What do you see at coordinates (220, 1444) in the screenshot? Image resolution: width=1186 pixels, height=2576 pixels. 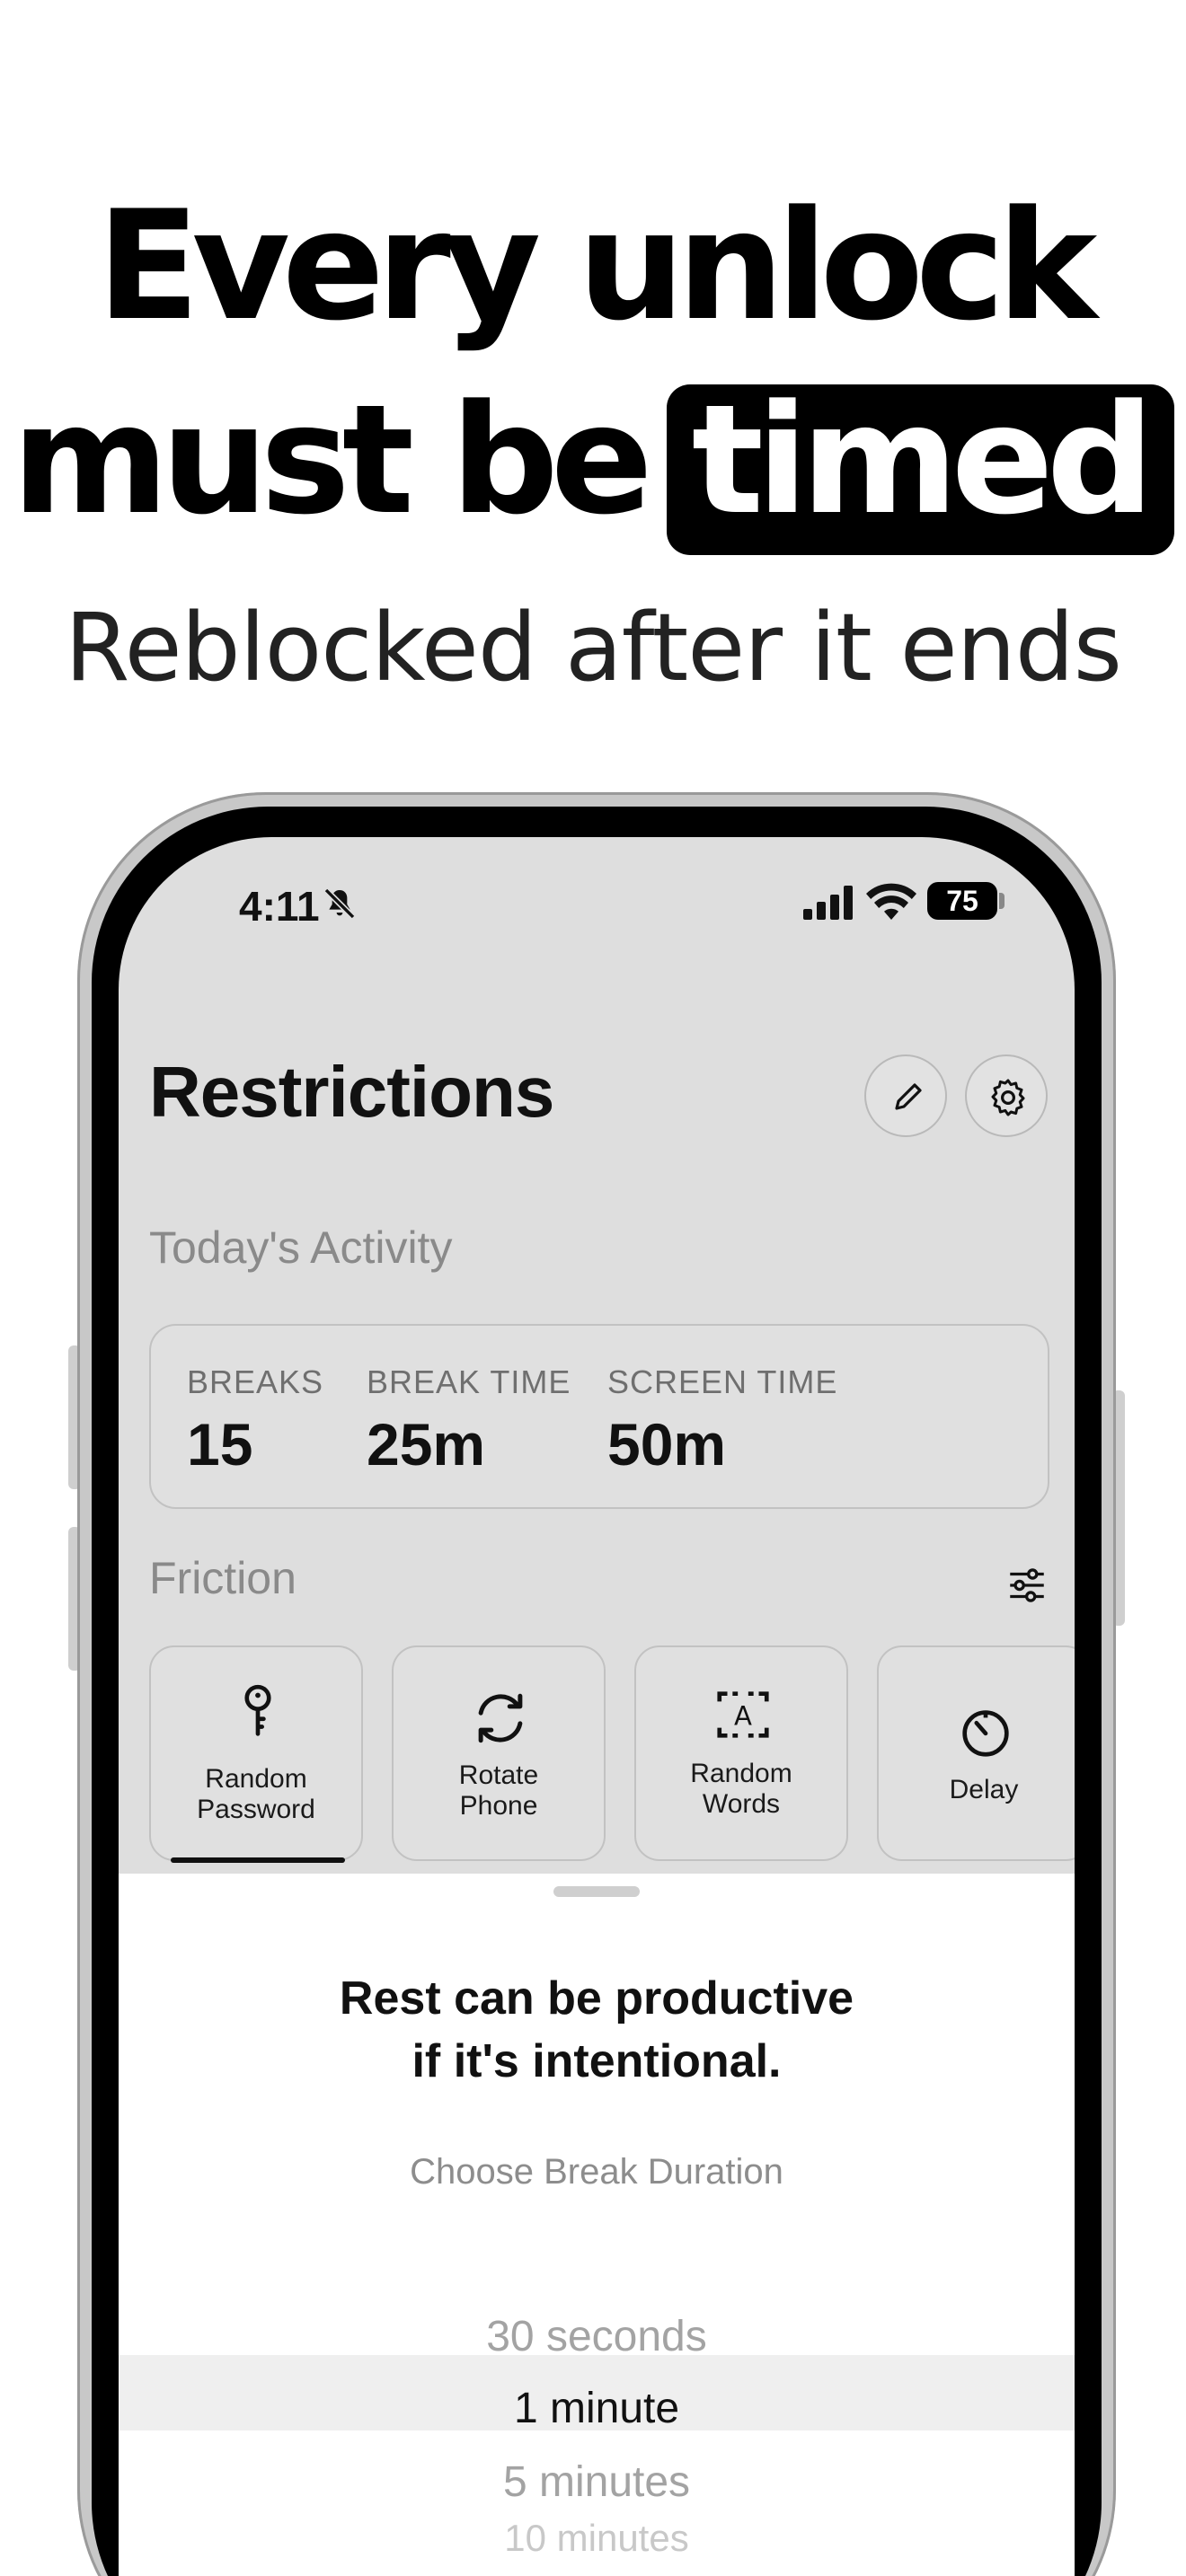 I see `stat-value: 15` at bounding box center [220, 1444].